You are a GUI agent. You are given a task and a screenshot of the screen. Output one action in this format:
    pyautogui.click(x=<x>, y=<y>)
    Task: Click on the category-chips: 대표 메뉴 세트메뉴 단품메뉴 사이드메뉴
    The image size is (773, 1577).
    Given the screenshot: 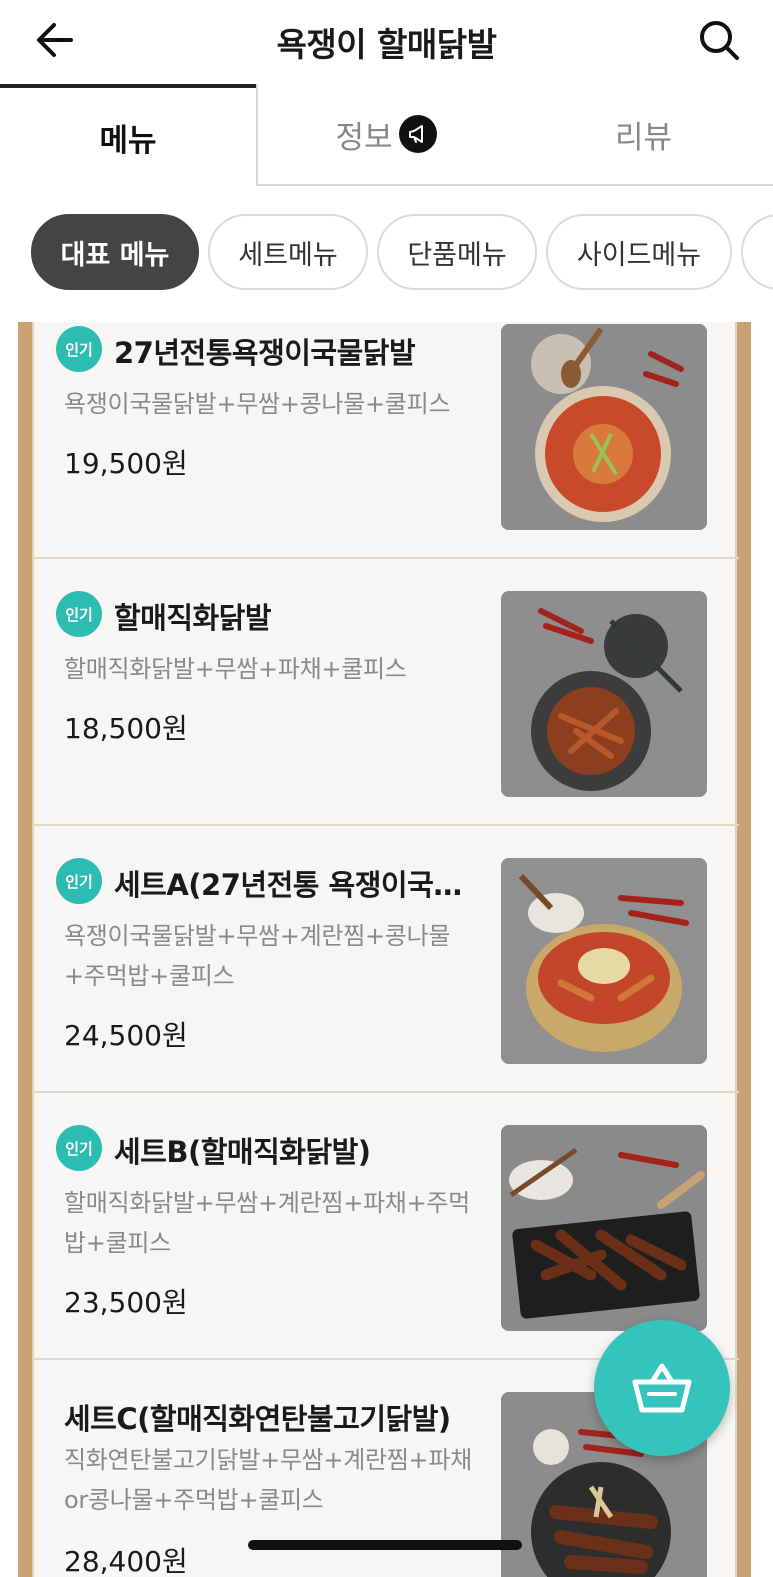 What is the action you would take?
    pyautogui.click(x=386, y=253)
    